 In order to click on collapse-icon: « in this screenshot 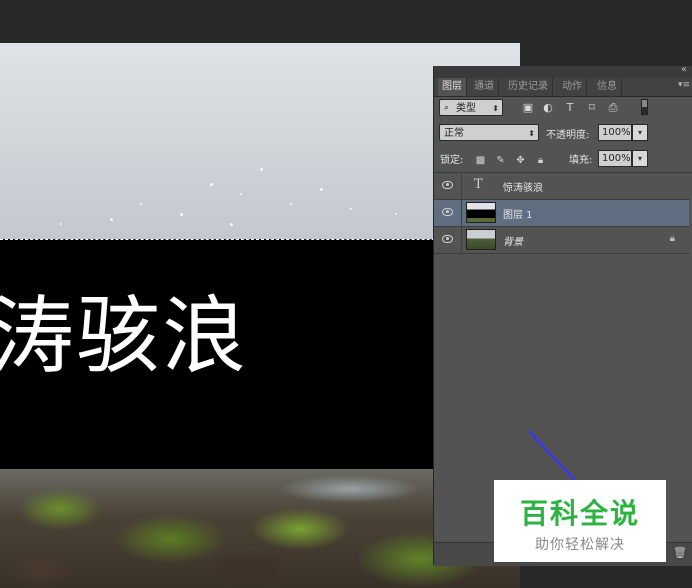, I will do `click(684, 69)`.